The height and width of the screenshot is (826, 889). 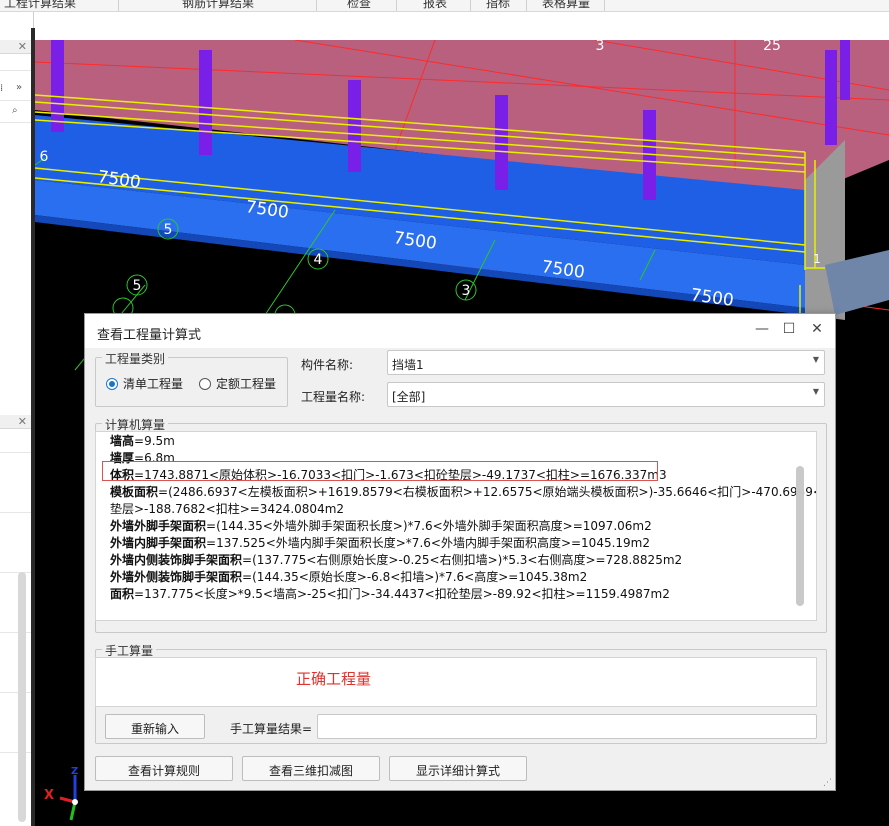 What do you see at coordinates (409, 397) in the screenshot?
I see `qtyname-value: [全部]` at bounding box center [409, 397].